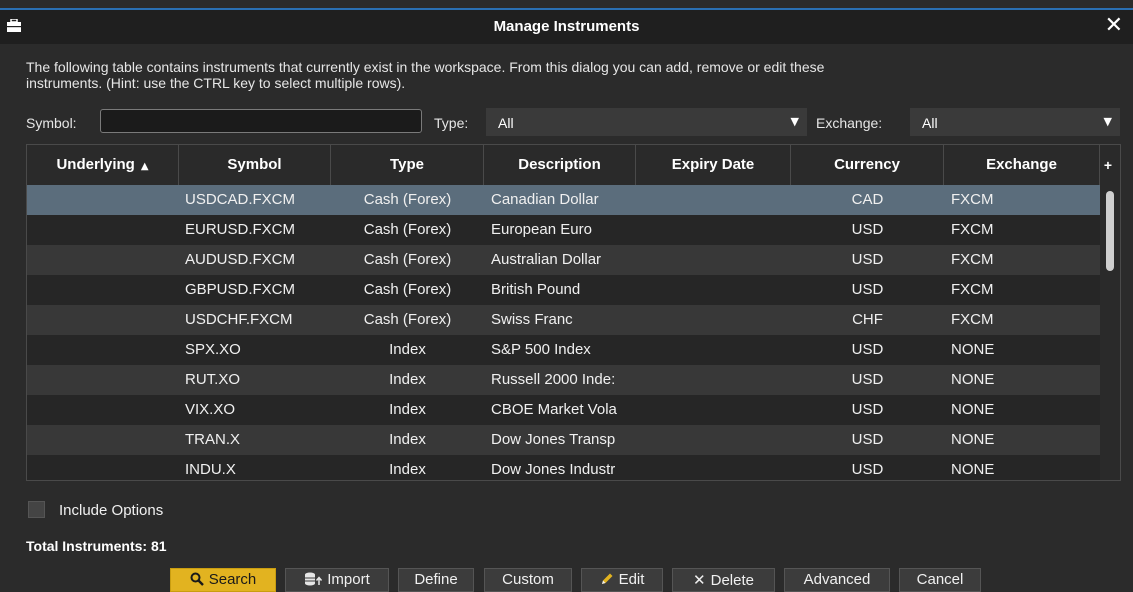 This screenshot has height=592, width=1133. What do you see at coordinates (541, 229) in the screenshot?
I see `cell-description: European Euro` at bounding box center [541, 229].